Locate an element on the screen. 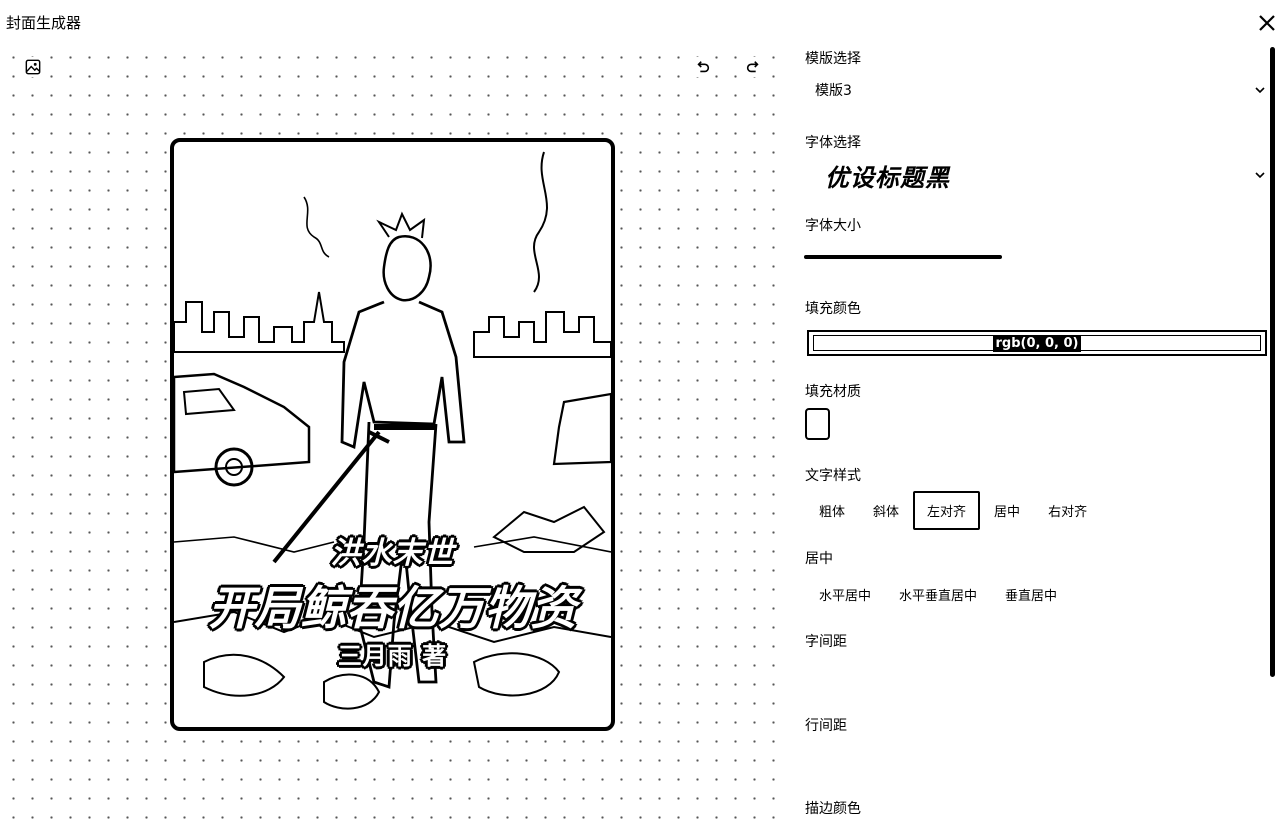 The height and width of the screenshot is (826, 1280). bold-button: 粗体 is located at coordinates (832, 510).